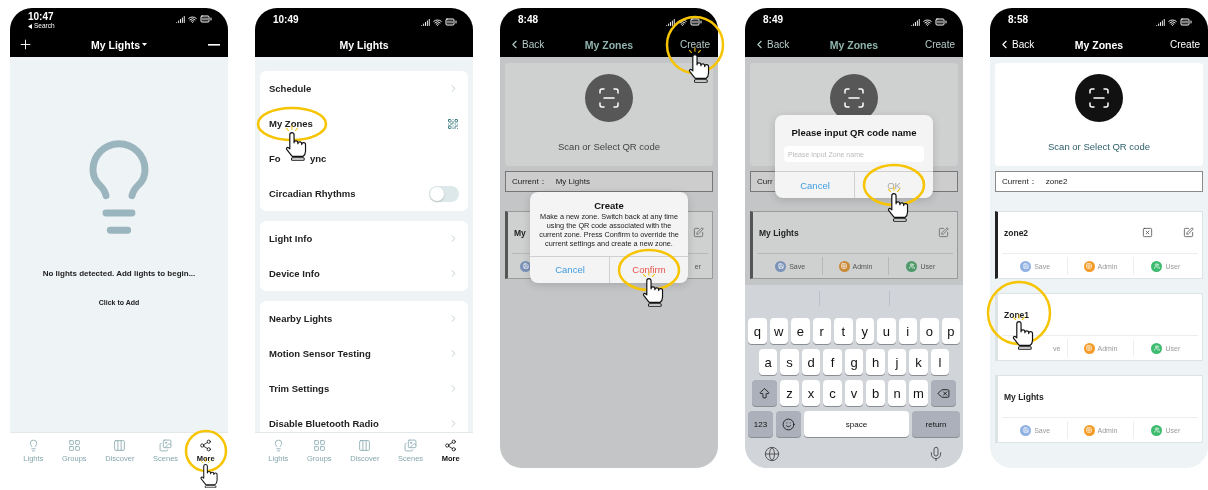  Describe the element at coordinates (789, 393) in the screenshot. I see `keyboard-key: z` at that location.